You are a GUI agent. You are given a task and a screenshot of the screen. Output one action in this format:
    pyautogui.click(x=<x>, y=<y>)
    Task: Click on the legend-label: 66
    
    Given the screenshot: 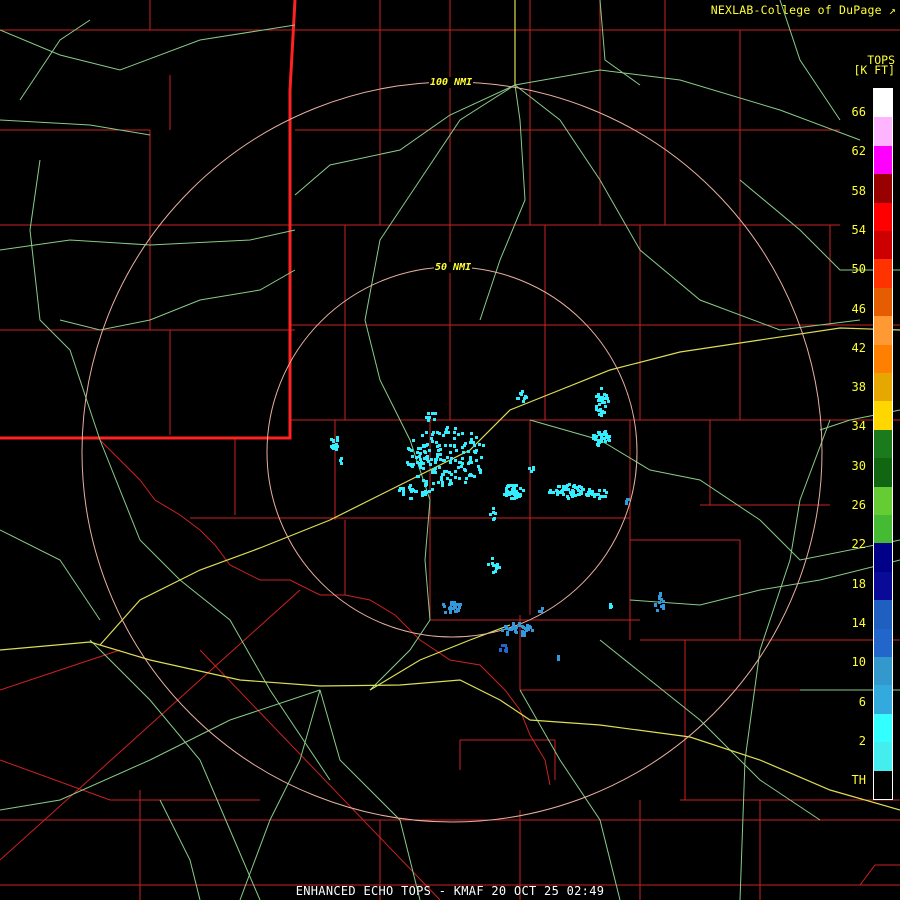 What is the action you would take?
    pyautogui.click(x=858, y=112)
    